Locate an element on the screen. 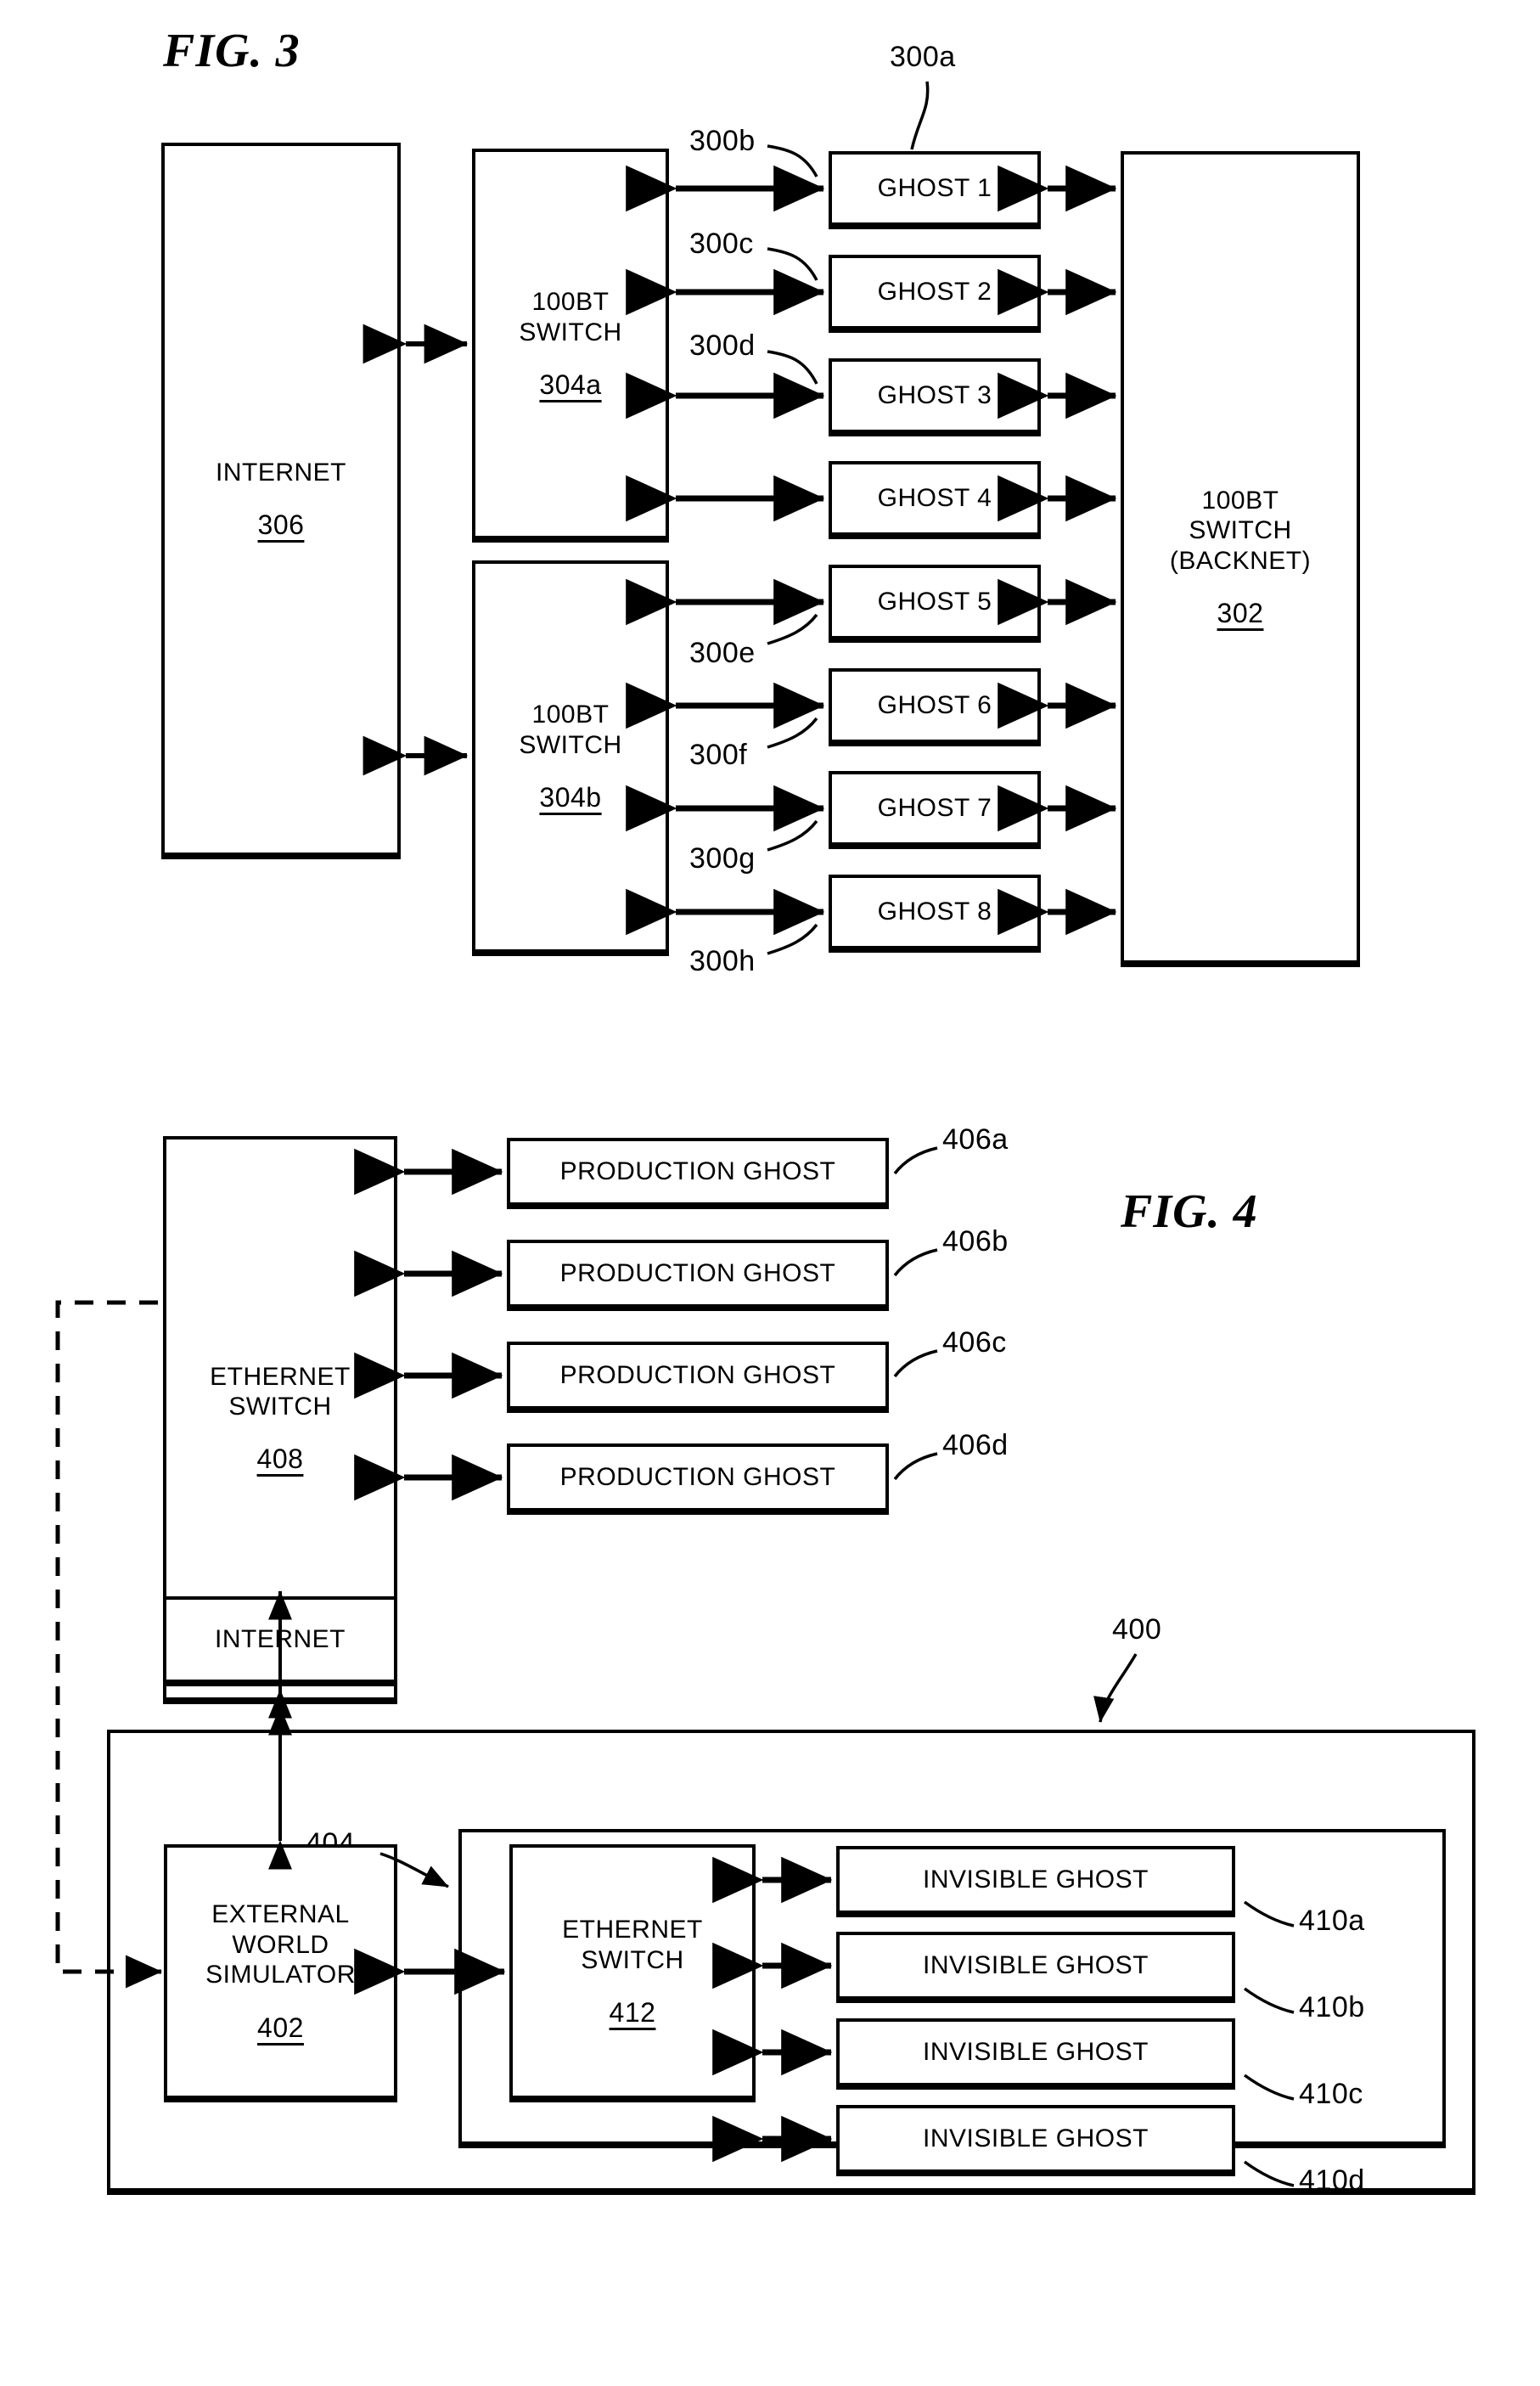  ghost-6-block: GHOST 6 is located at coordinates (935, 707).